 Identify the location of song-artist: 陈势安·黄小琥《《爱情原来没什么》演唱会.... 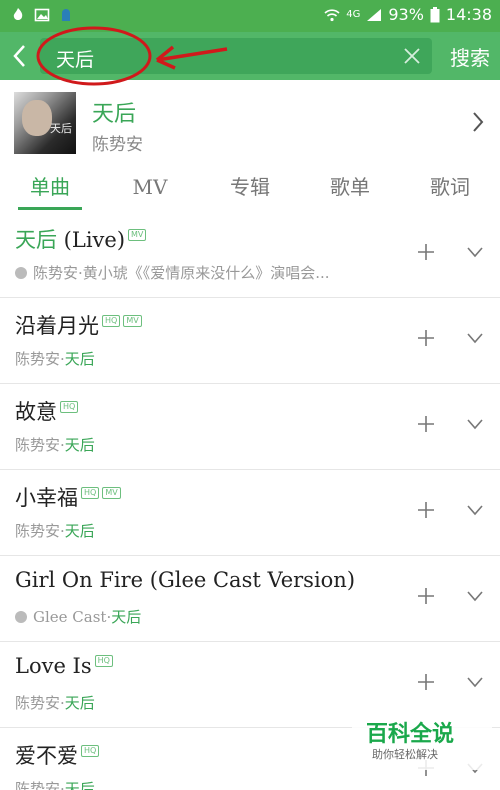
(181, 273).